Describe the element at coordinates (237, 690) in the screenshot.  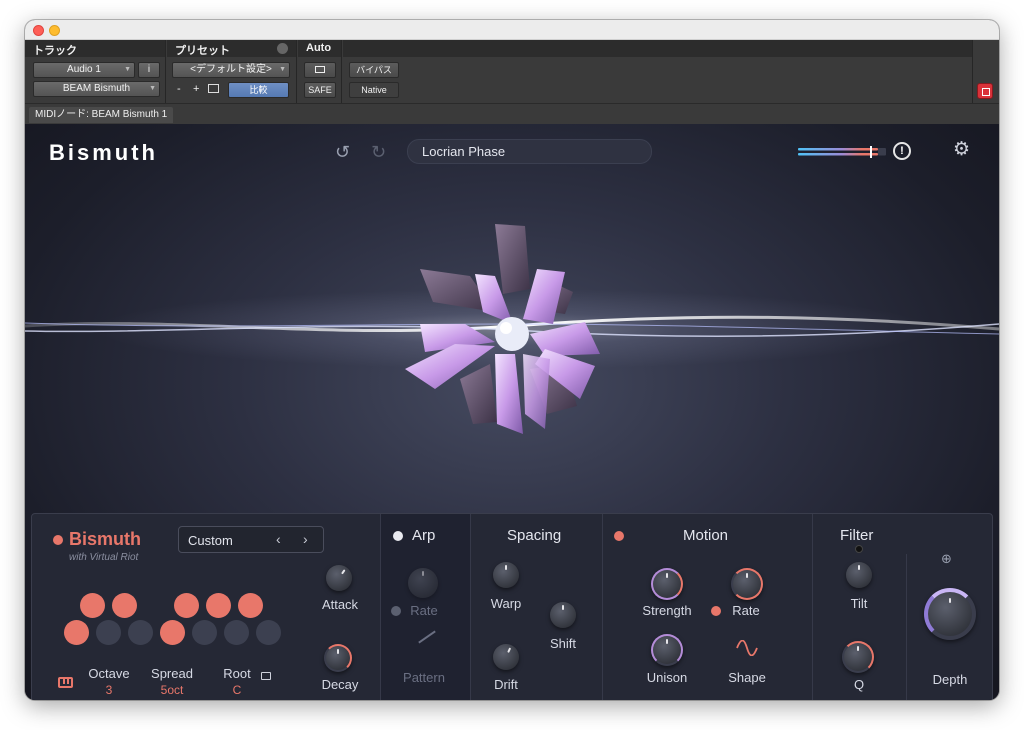
I see `root-value: C` at that location.